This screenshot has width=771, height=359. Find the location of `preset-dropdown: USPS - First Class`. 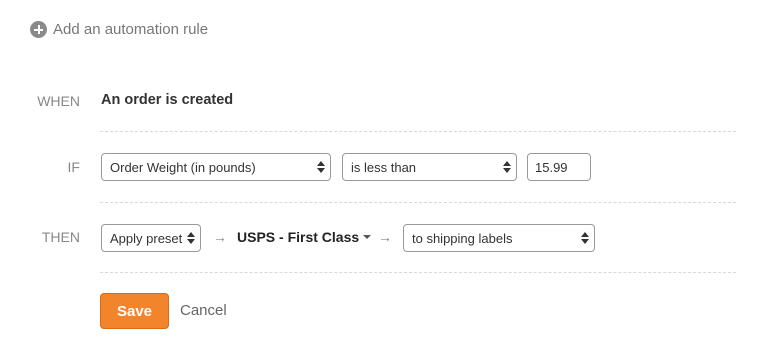

preset-dropdown: USPS - First Class is located at coordinates (304, 237).